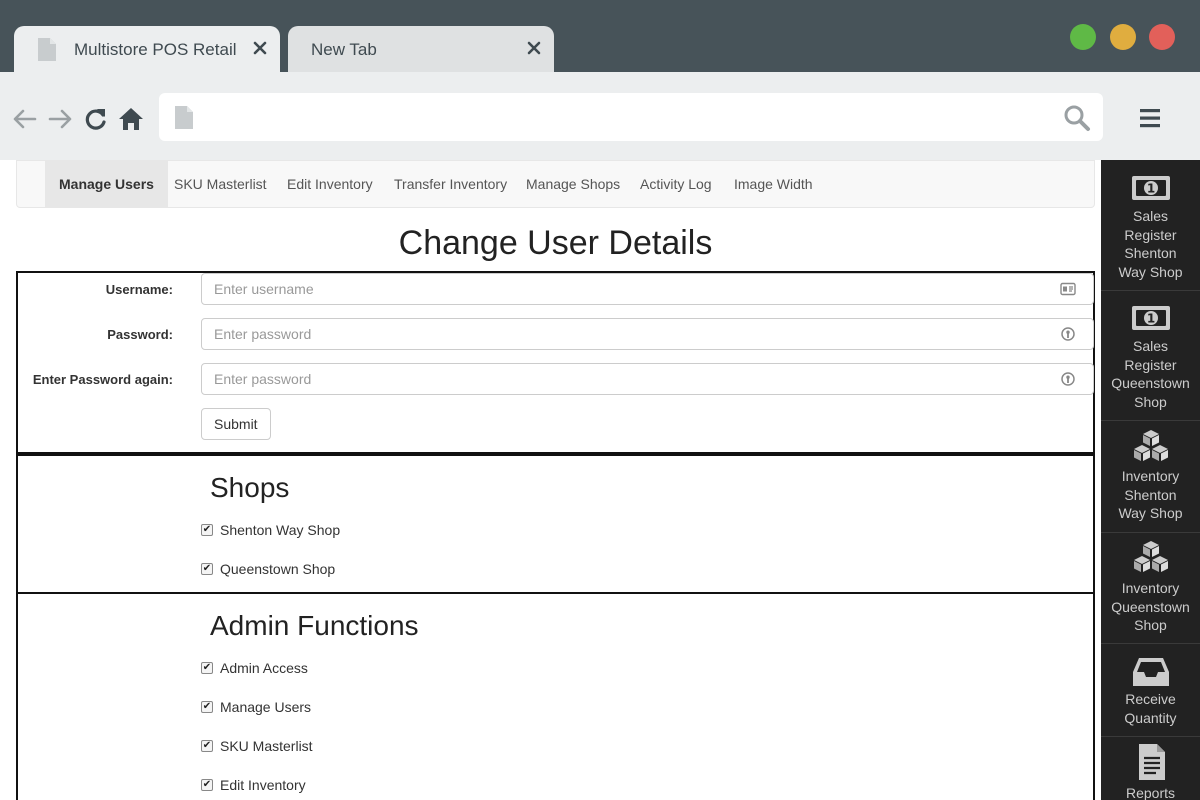 This screenshot has height=800, width=1200. I want to click on checkbox-label: Admin Access, so click(264, 668).